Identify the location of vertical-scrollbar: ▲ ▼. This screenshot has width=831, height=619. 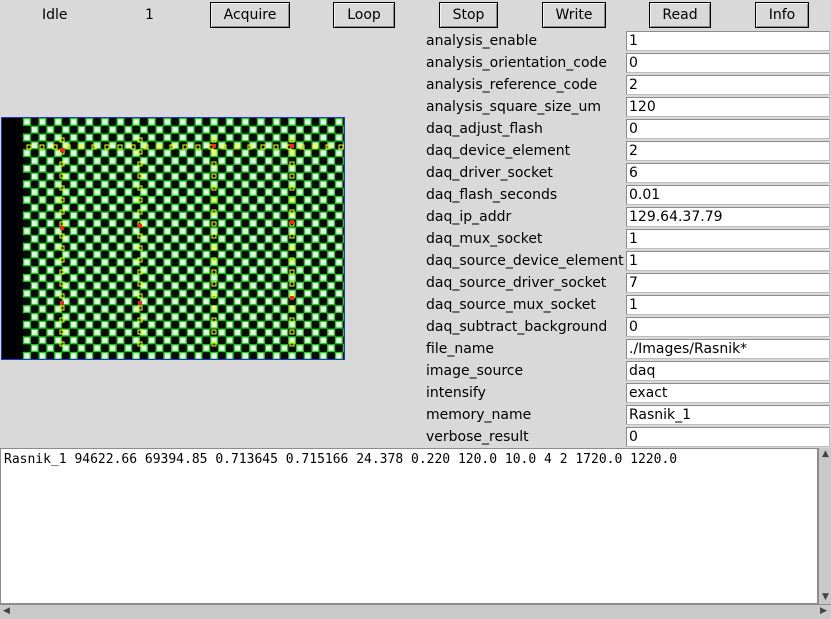
(824, 526).